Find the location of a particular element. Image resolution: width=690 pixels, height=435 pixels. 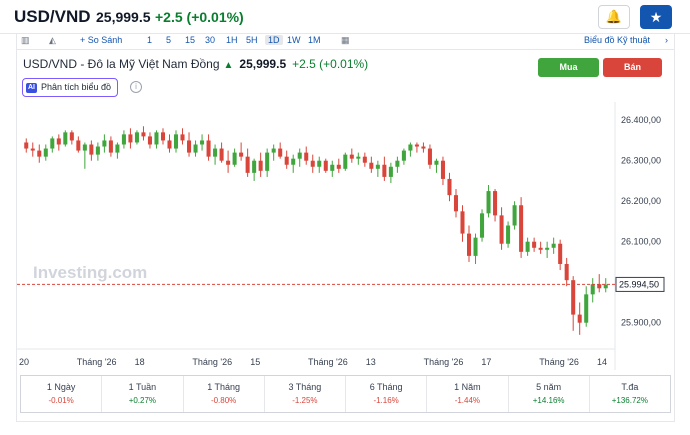

compare-button: + So Sánh is located at coordinates (101, 40).